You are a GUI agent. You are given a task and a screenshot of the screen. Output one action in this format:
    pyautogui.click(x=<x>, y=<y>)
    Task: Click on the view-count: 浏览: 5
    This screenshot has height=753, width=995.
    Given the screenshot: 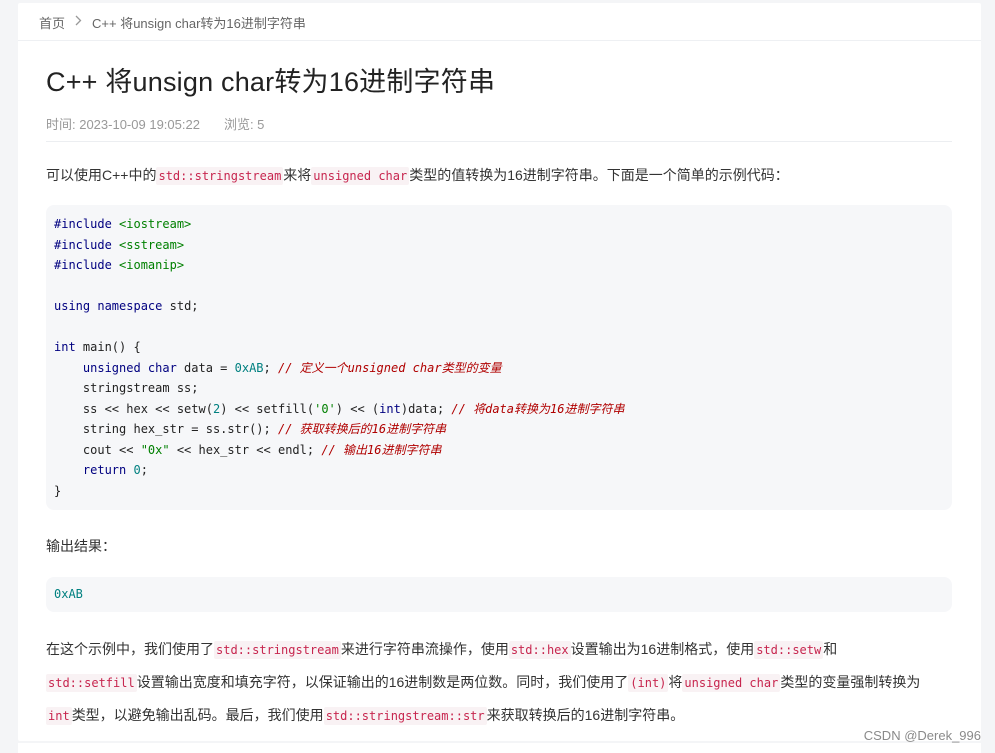 What is the action you would take?
    pyautogui.click(x=244, y=124)
    